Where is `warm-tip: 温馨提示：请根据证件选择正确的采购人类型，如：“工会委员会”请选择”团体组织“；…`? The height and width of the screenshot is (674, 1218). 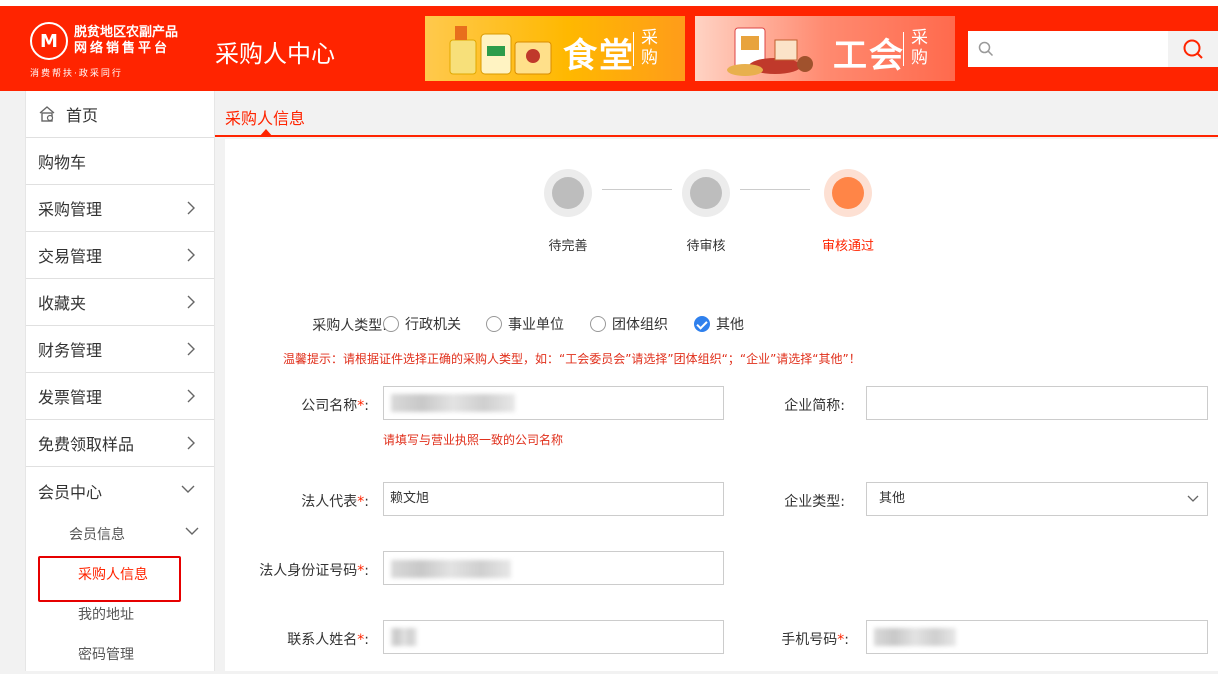 warm-tip: 温馨提示：请根据证件选择正确的采购人类型，如：“工会委员会”请选择”团体组织“；… is located at coordinates (572, 359).